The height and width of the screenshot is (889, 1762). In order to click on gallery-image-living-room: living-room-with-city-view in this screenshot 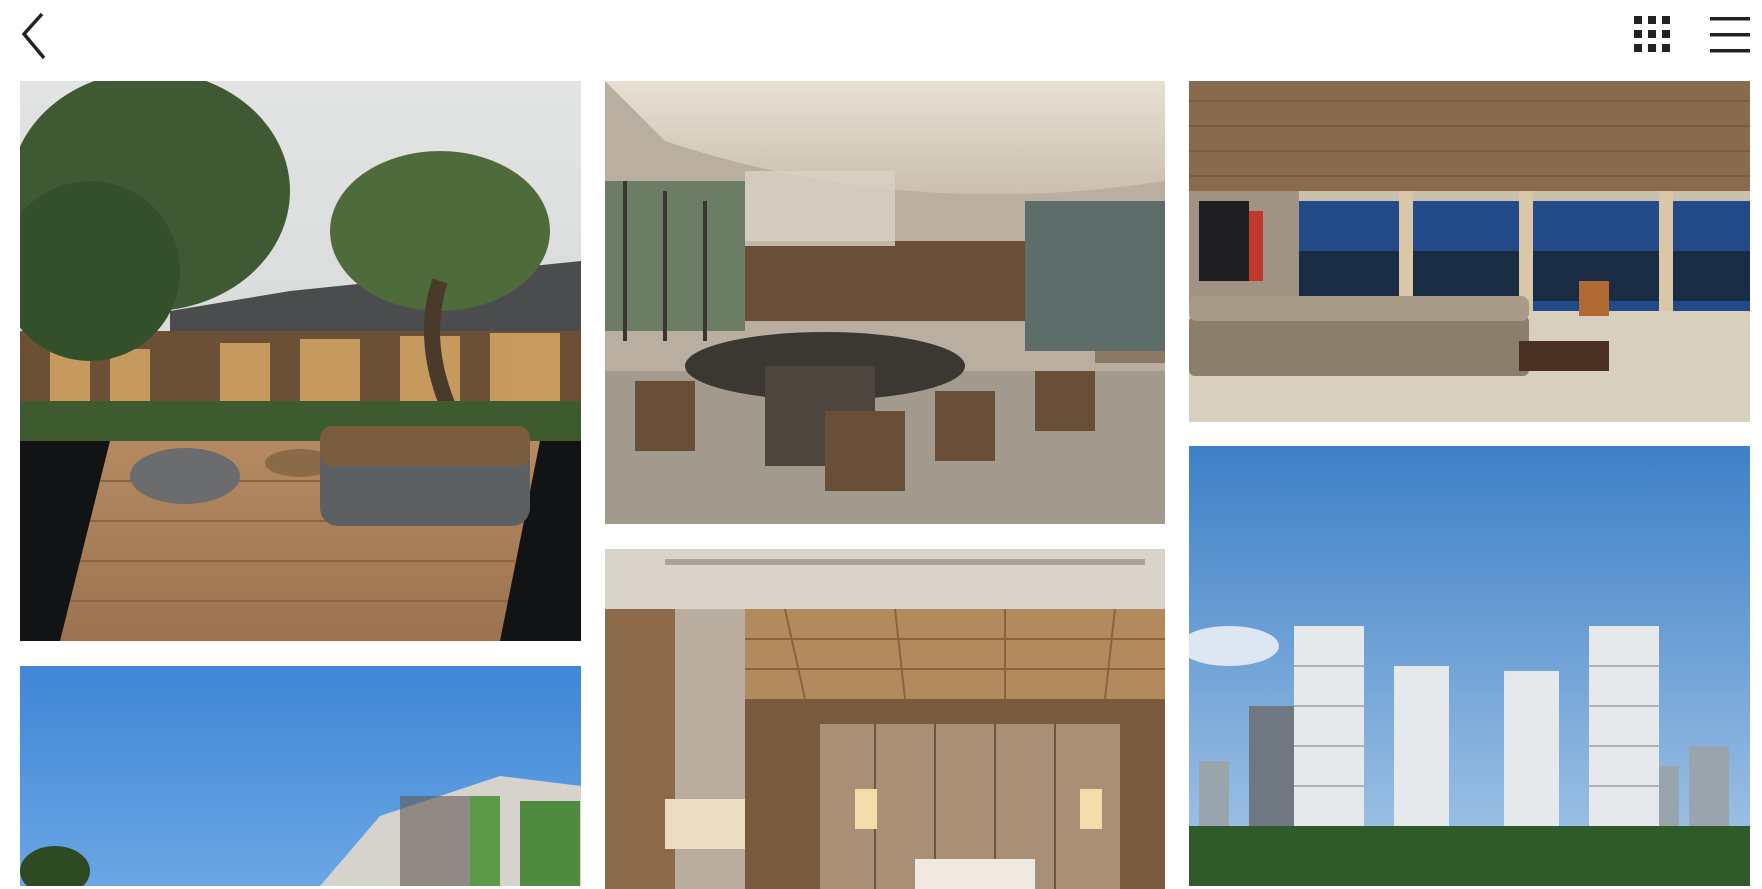, I will do `click(1469, 251)`.